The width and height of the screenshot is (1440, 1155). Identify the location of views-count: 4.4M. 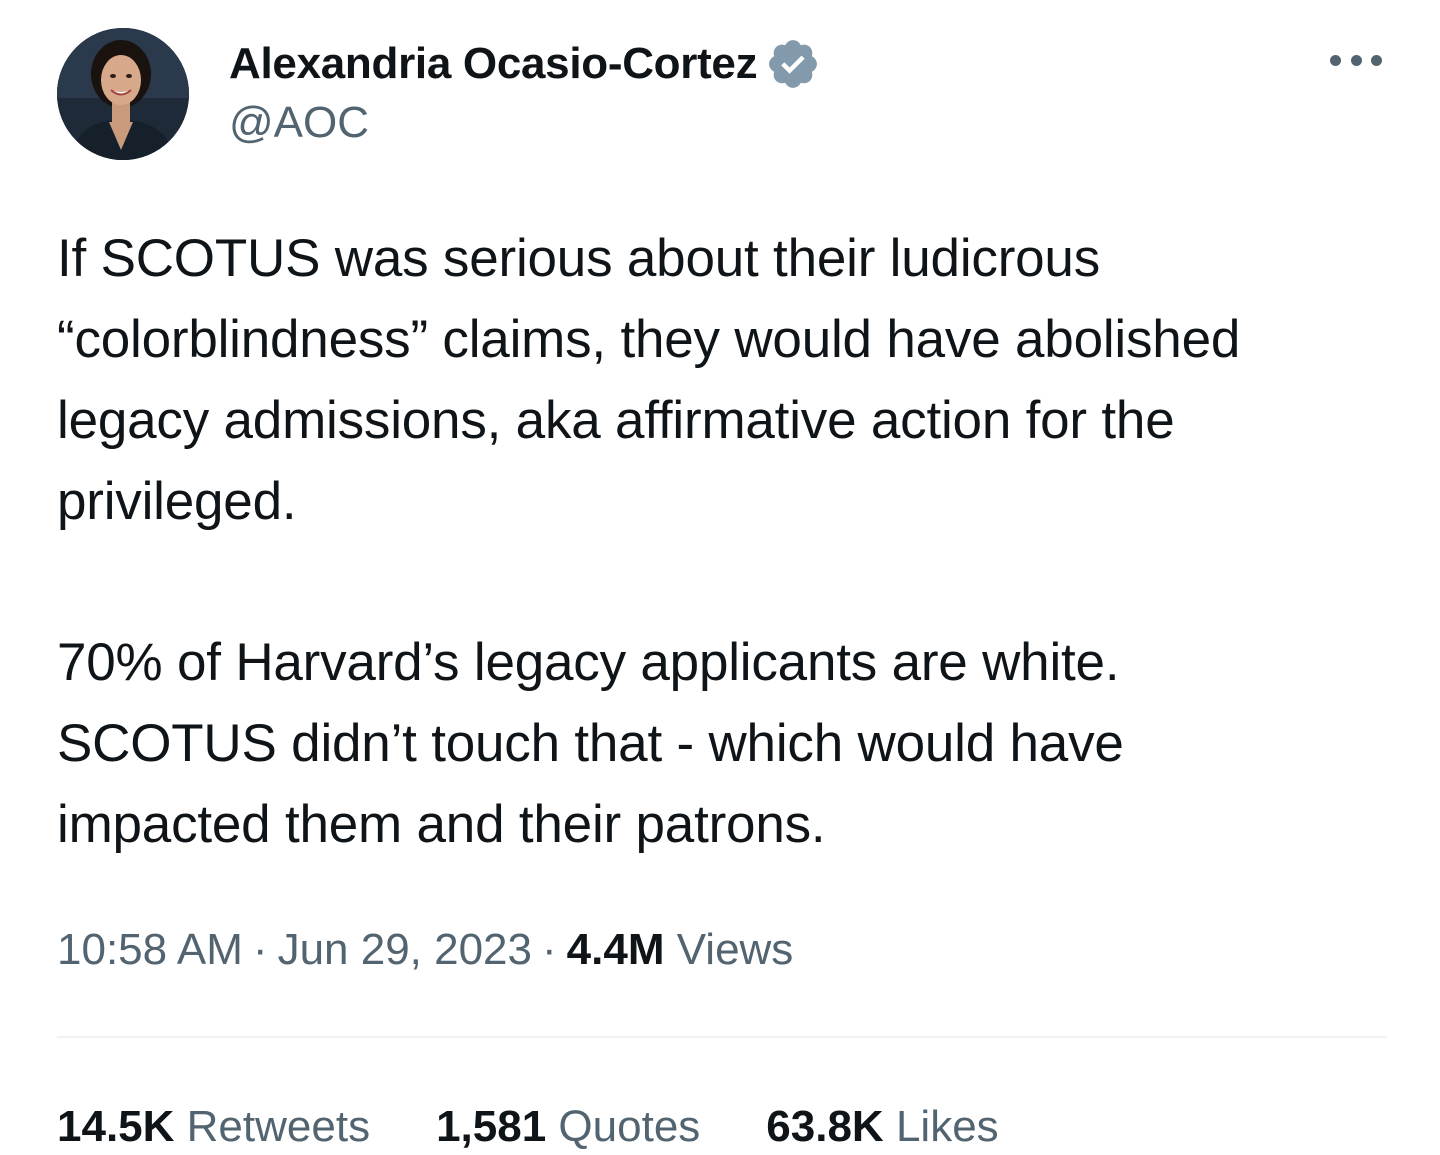
(616, 949).